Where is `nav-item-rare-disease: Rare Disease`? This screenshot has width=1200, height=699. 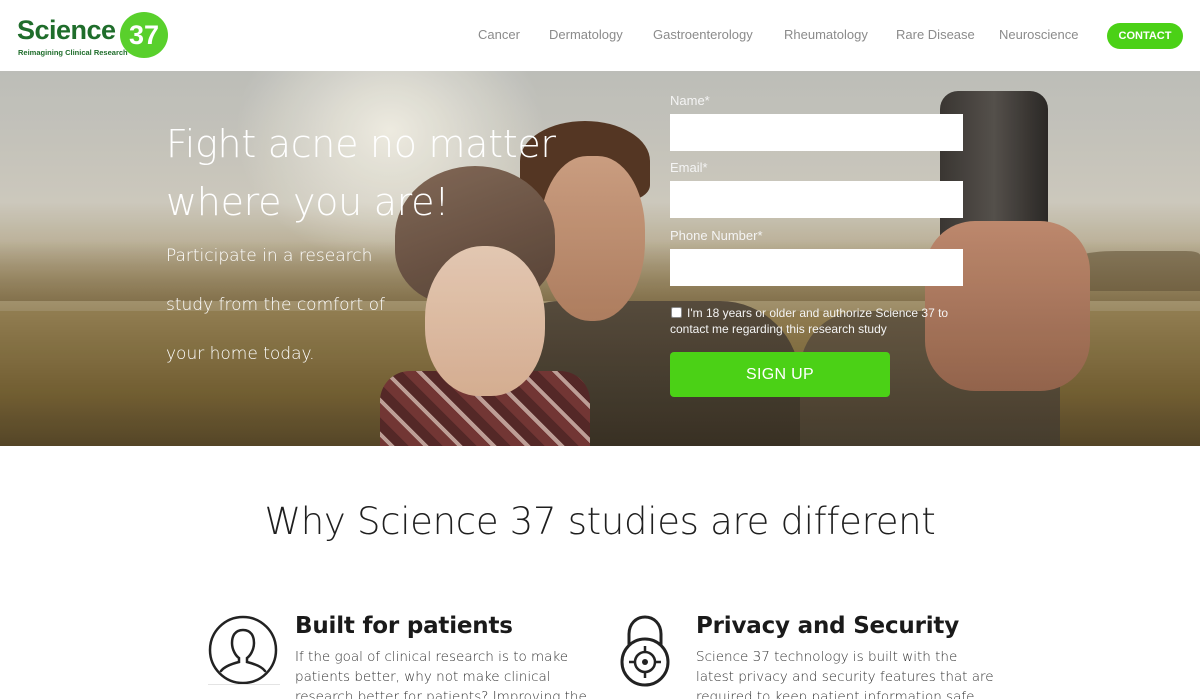 nav-item-rare-disease: Rare Disease is located at coordinates (935, 34).